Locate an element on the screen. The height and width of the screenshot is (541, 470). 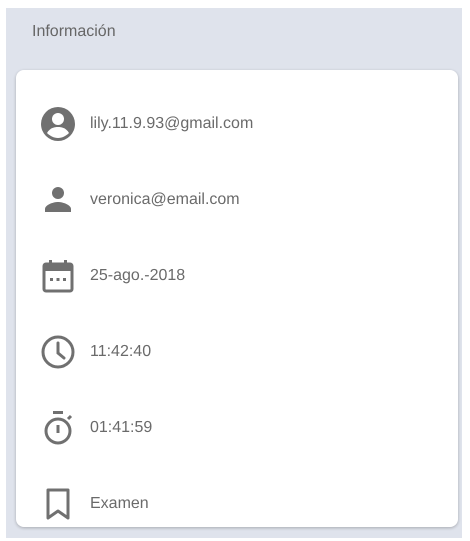
info-text: lily.11.9.93@gmail.com is located at coordinates (172, 124).